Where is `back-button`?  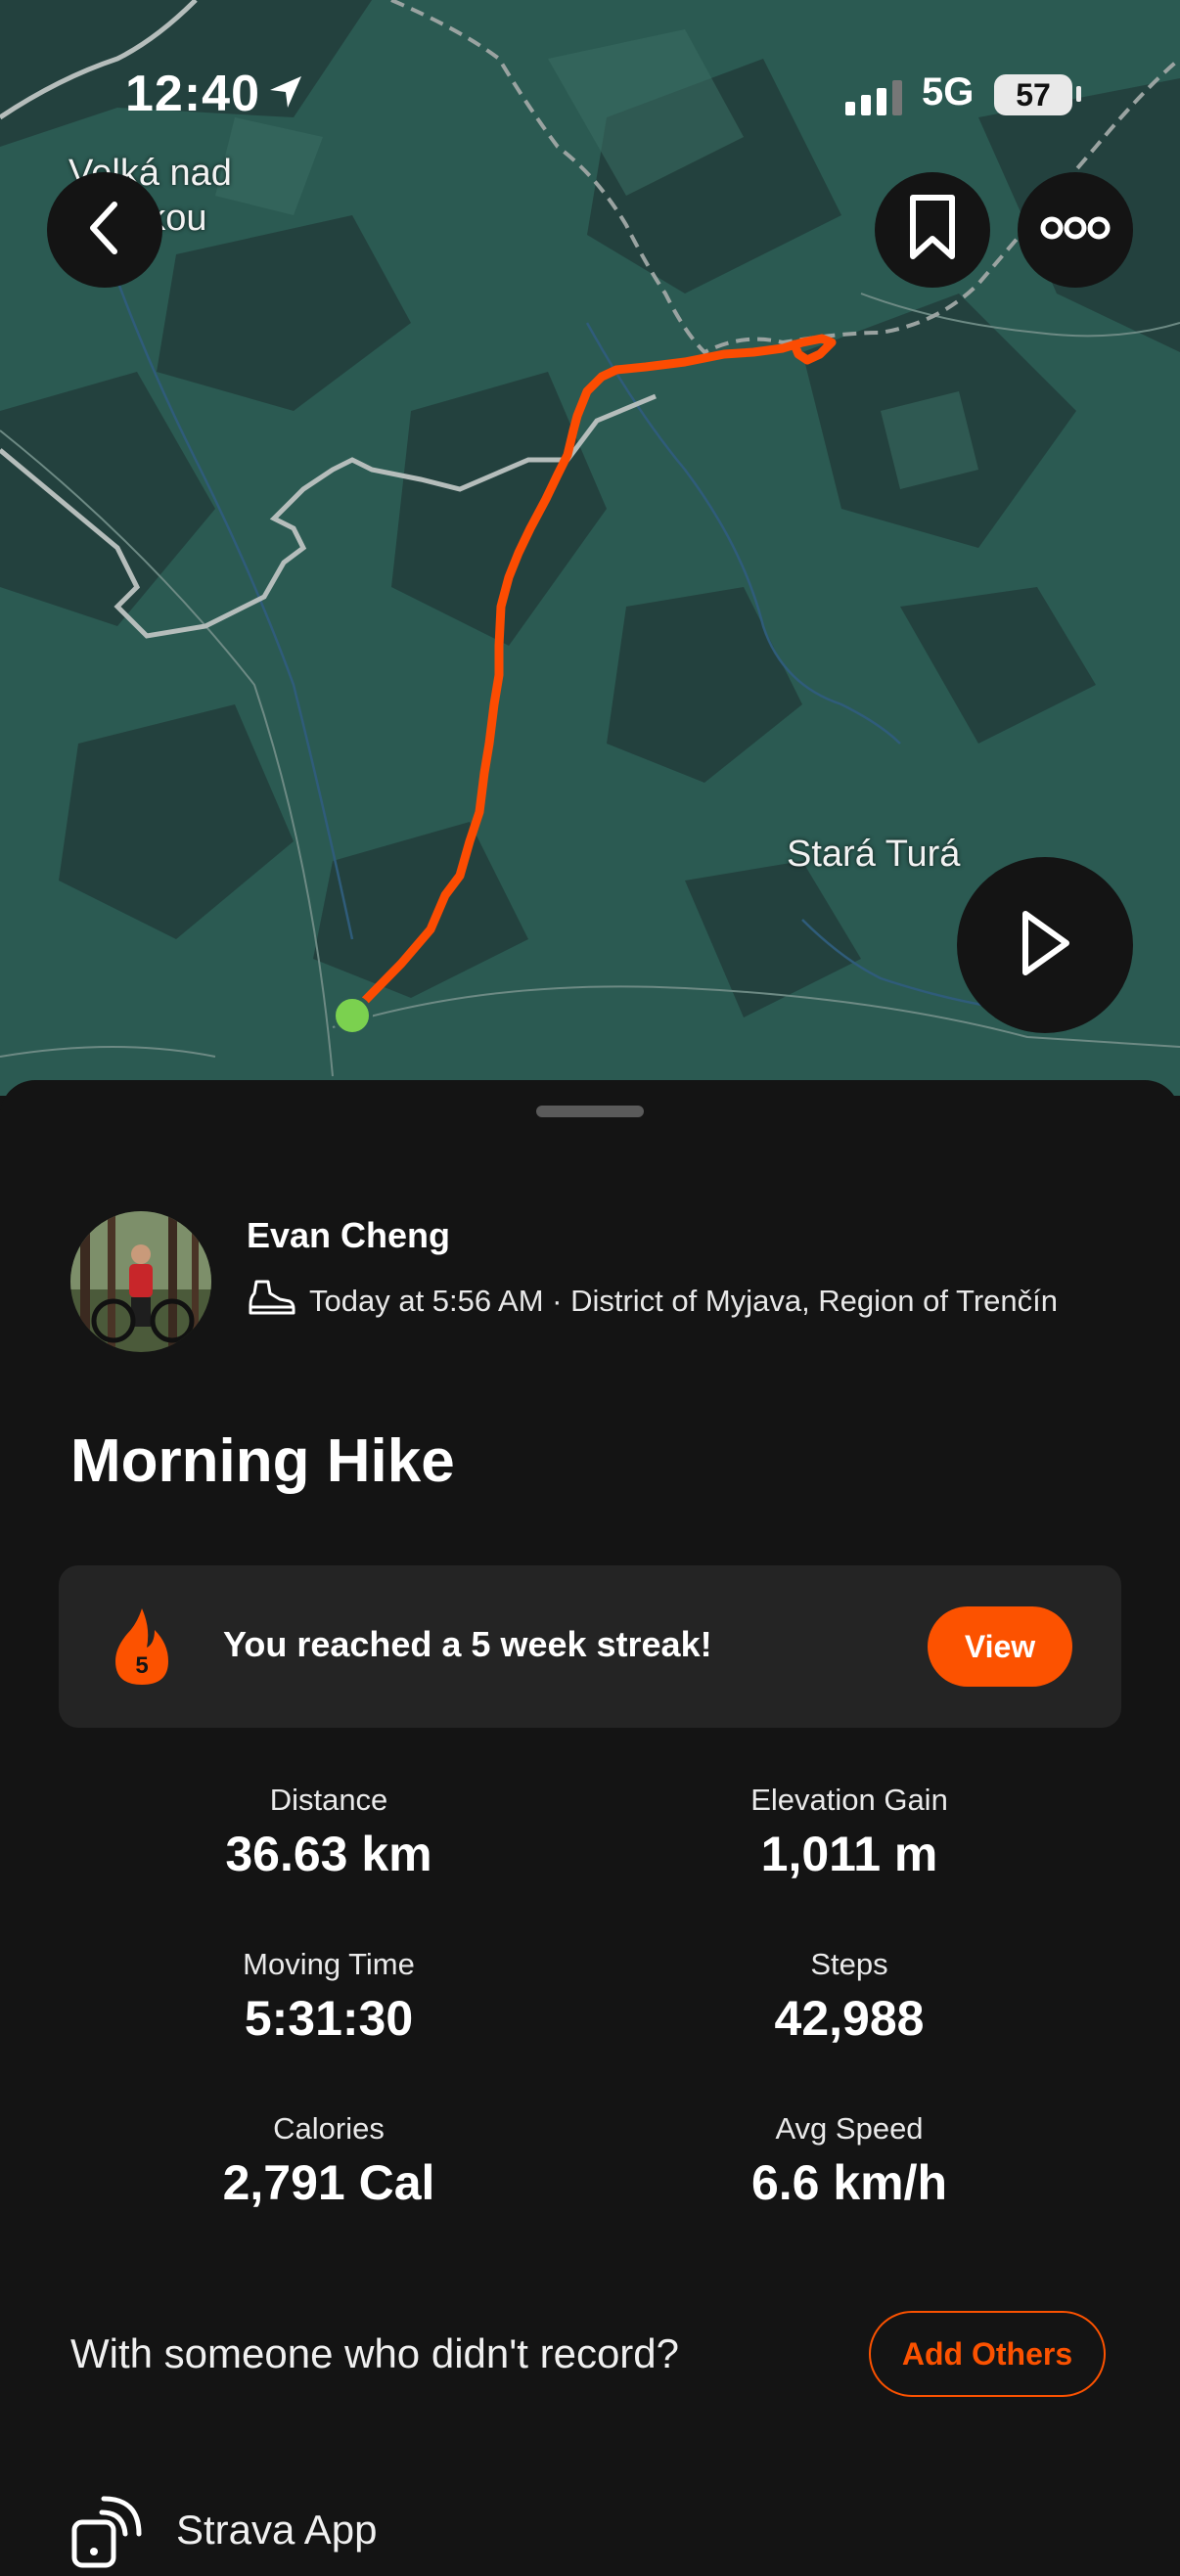 back-button is located at coordinates (104, 230).